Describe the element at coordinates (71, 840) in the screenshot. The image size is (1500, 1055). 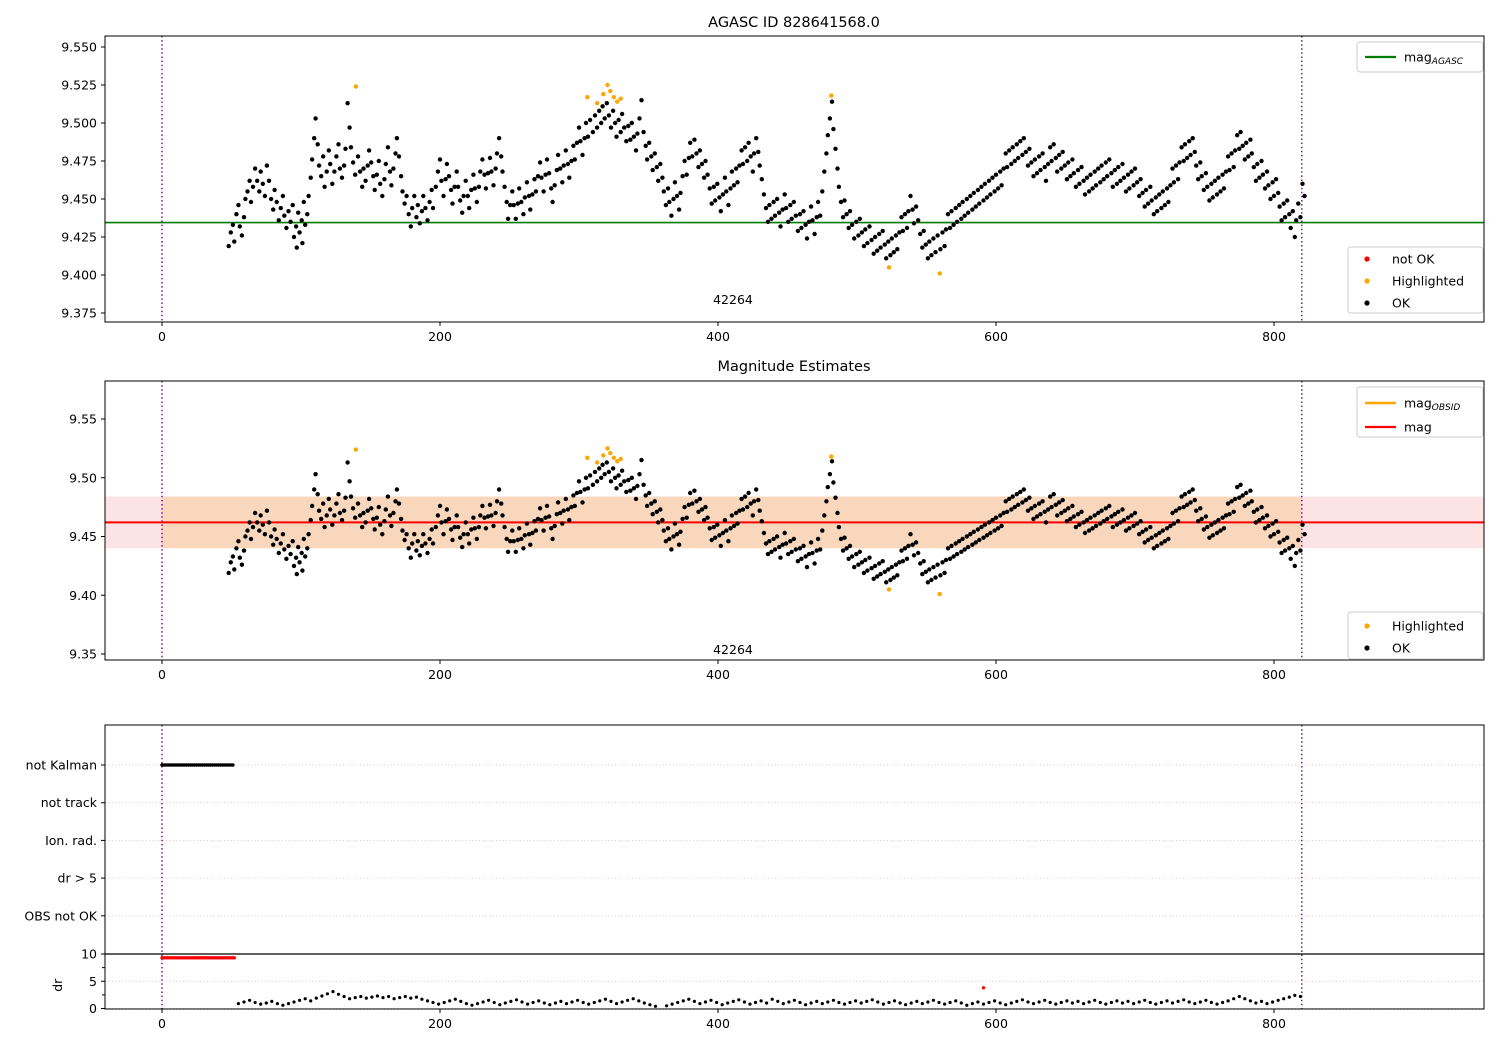
I see `flag-row-label: Ion. rad.` at that location.